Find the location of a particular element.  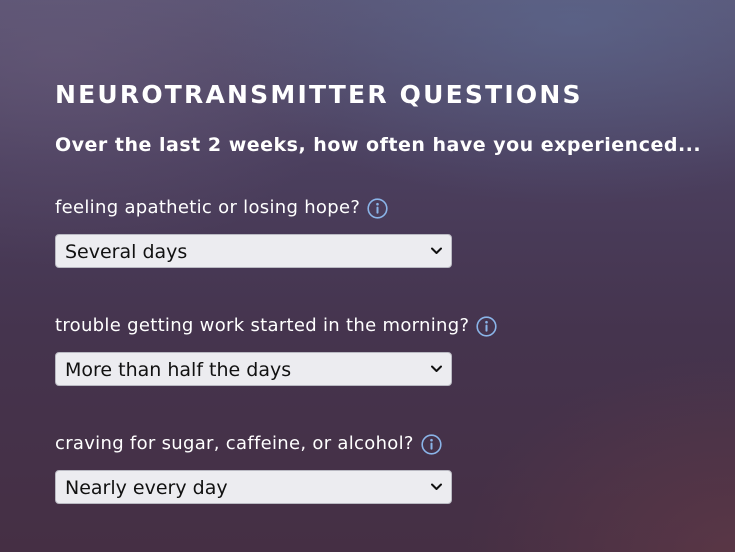

page-title: NEUROTRANSMITTER QUESTIONS is located at coordinates (319, 94).